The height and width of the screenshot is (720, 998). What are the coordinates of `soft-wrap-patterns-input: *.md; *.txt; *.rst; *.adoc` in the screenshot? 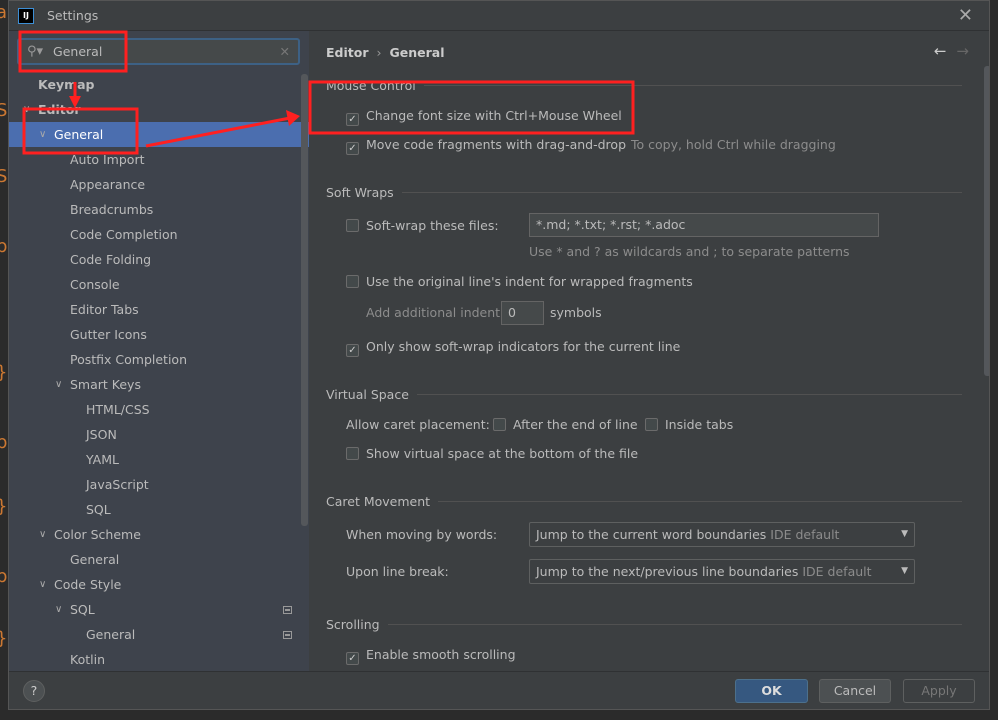 It's located at (704, 225).